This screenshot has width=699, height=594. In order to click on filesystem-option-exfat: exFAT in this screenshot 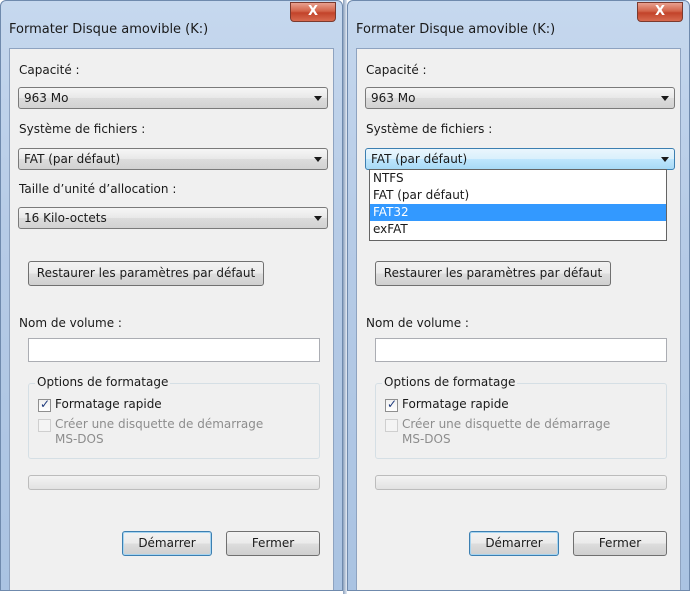, I will do `click(518, 229)`.